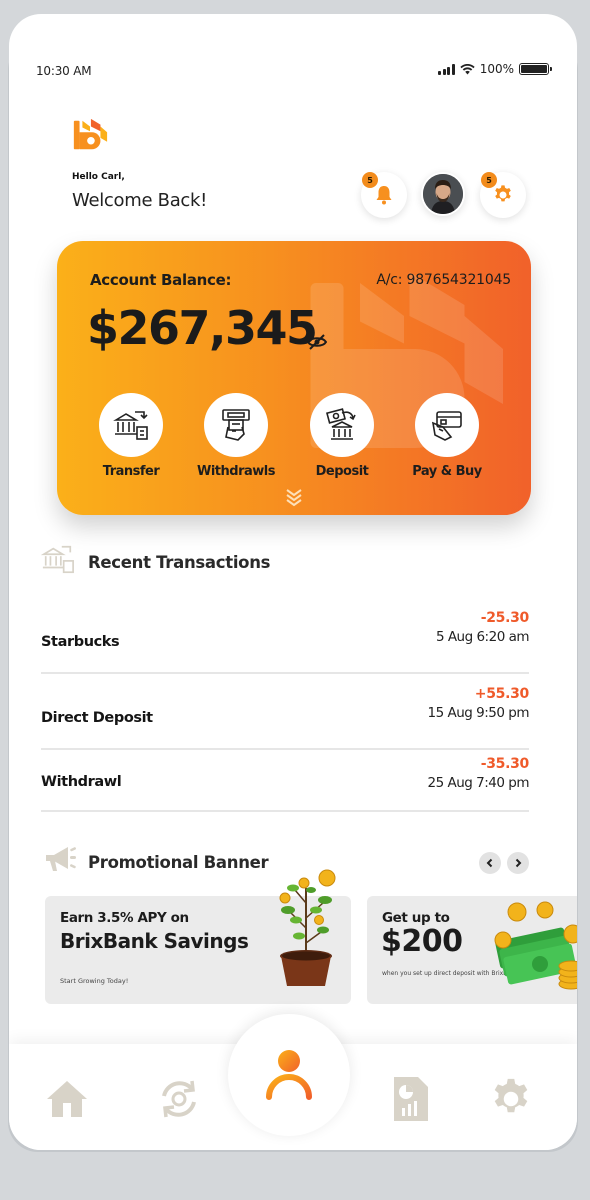 This screenshot has width=590, height=1200. I want to click on promo-prev-button, so click(490, 863).